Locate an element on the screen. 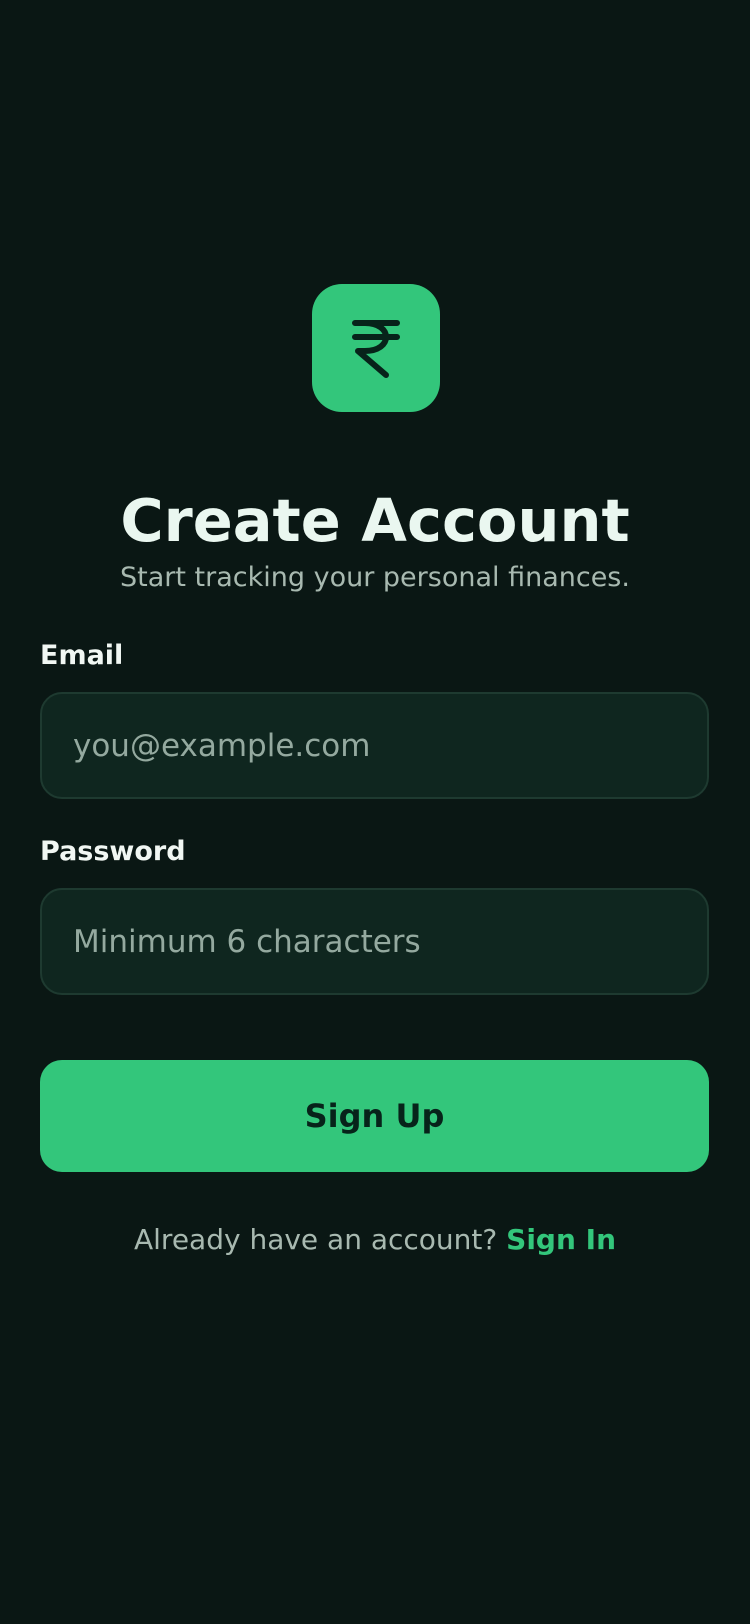 The image size is (750, 1624). password-input is located at coordinates (374, 941).